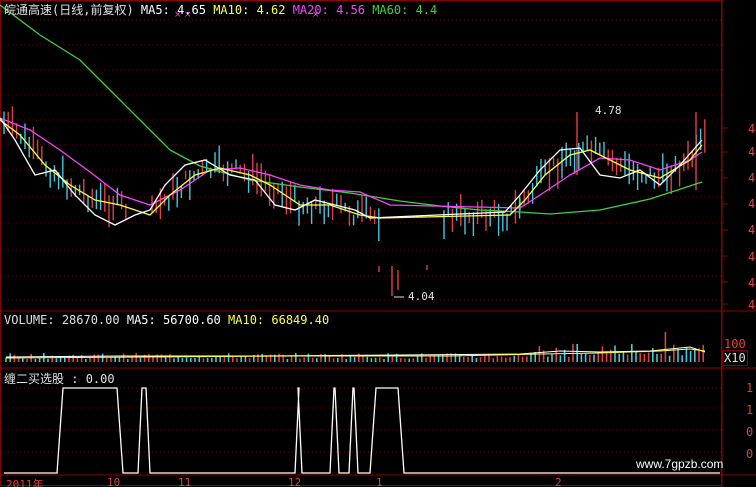  What do you see at coordinates (25, 482) in the screenshot?
I see `x-axis-label: 2011年` at bounding box center [25, 482].